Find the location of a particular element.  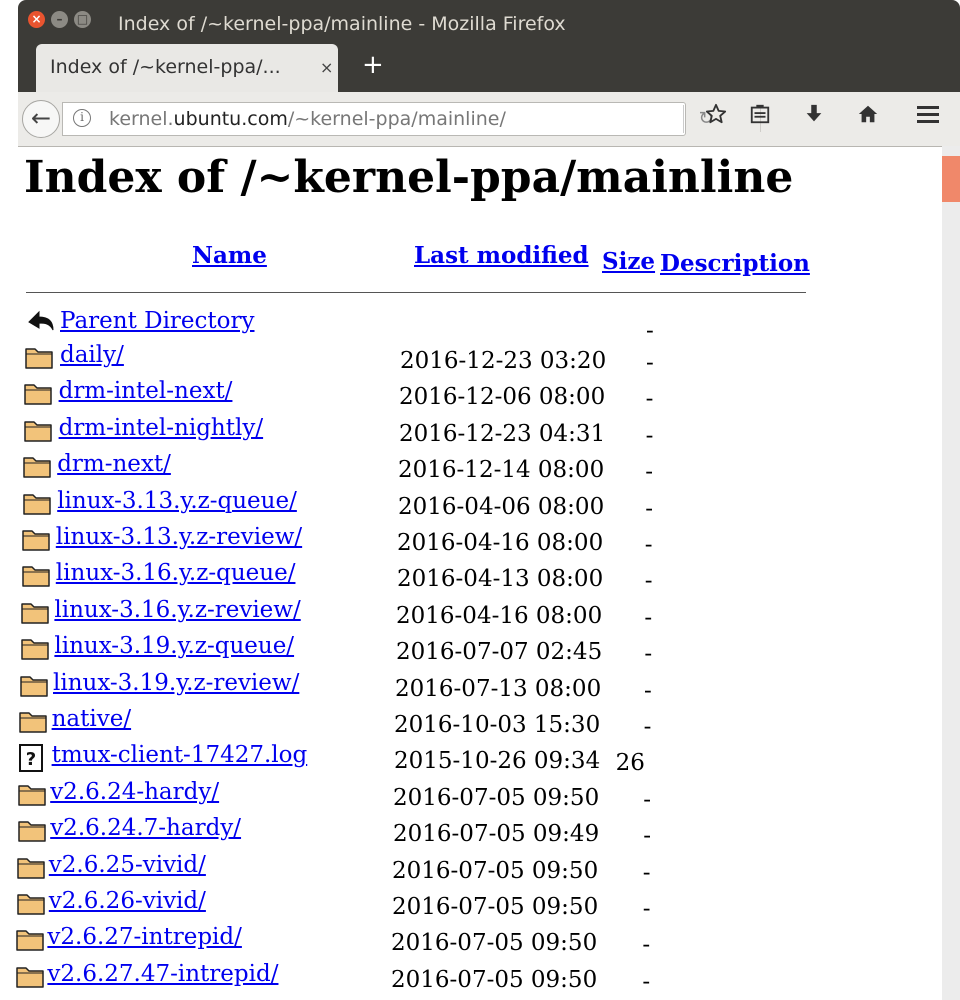

entry-link: v2.6.26-vivid/ is located at coordinates (127, 901).